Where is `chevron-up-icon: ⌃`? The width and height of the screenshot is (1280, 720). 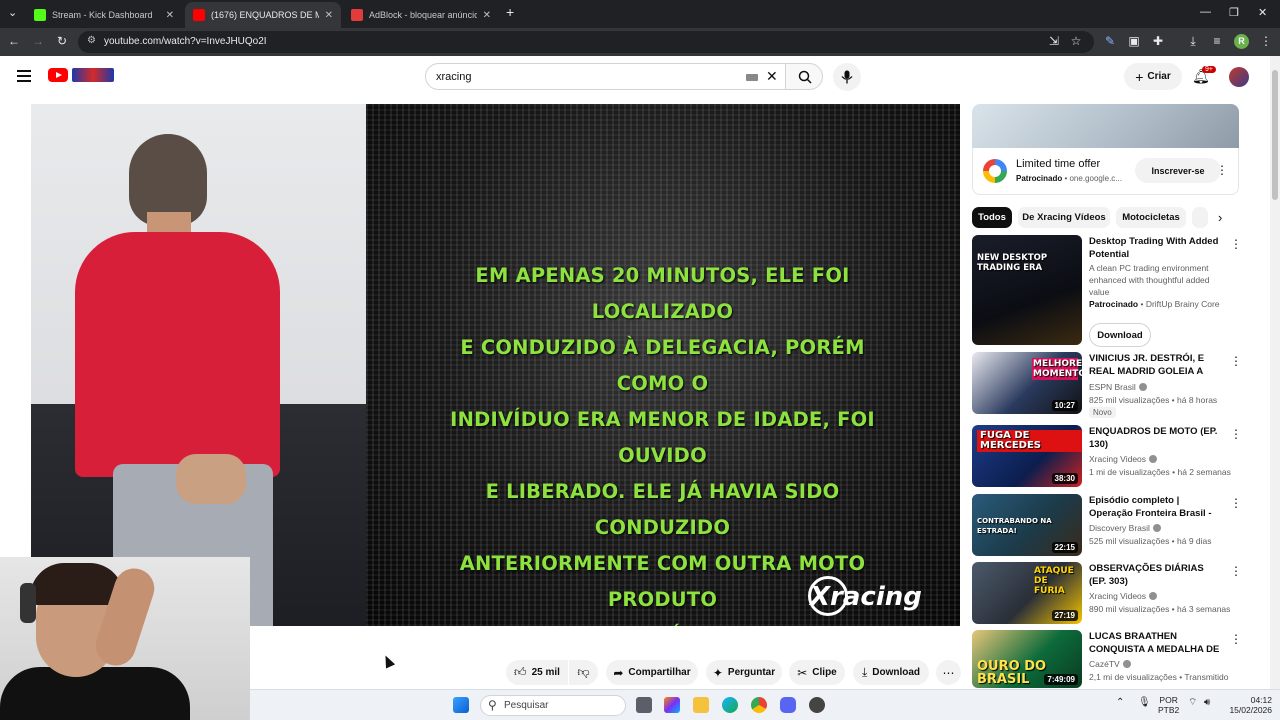 chevron-up-icon: ⌃ is located at coordinates (1120, 703).